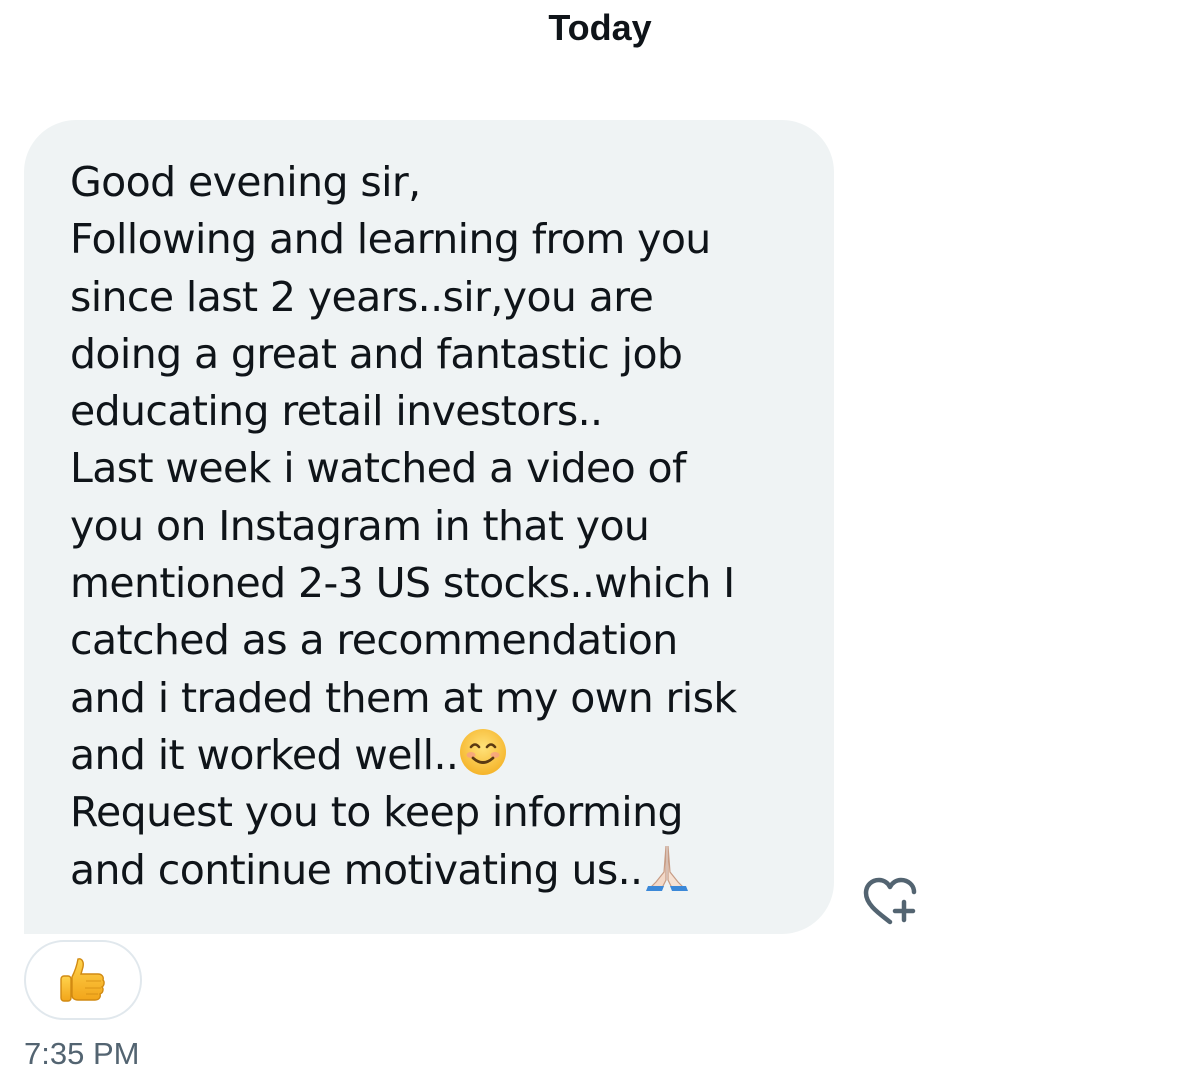 This screenshot has width=1200, height=1091. I want to click on message-line: you on Instagram in that you, so click(360, 525).